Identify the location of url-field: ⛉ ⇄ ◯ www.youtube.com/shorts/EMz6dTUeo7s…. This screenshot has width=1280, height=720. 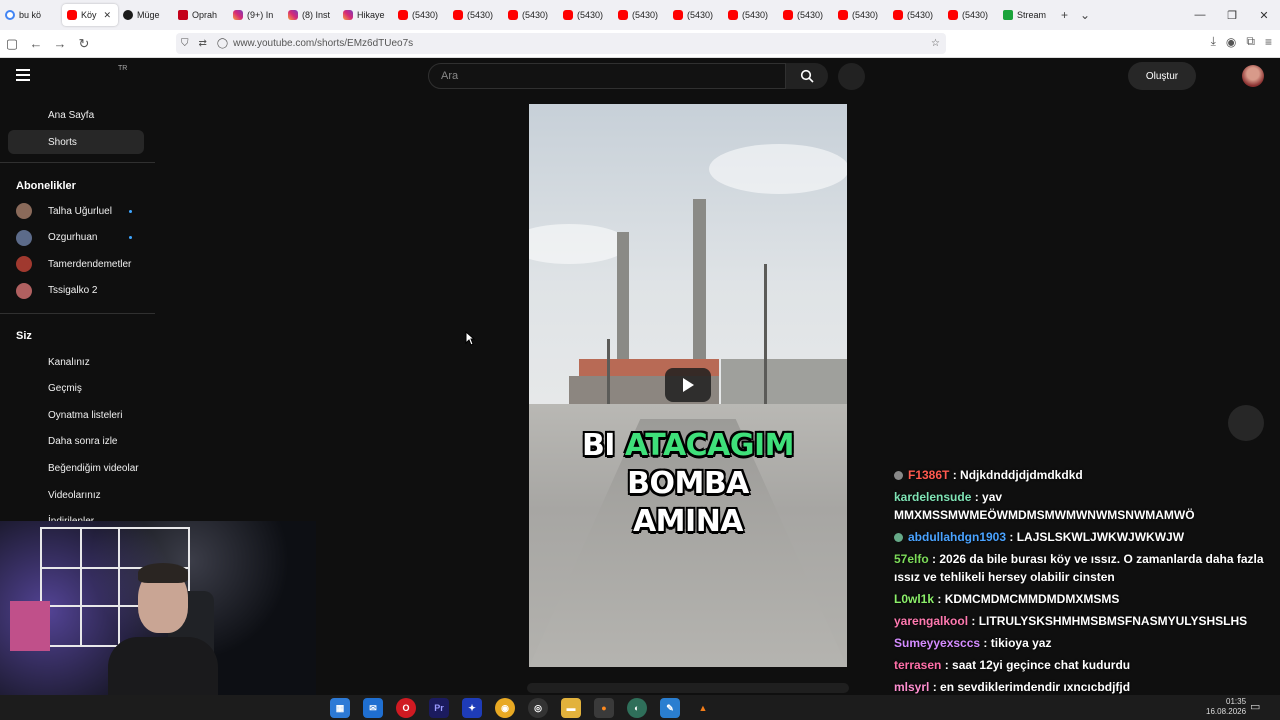
(561, 43).